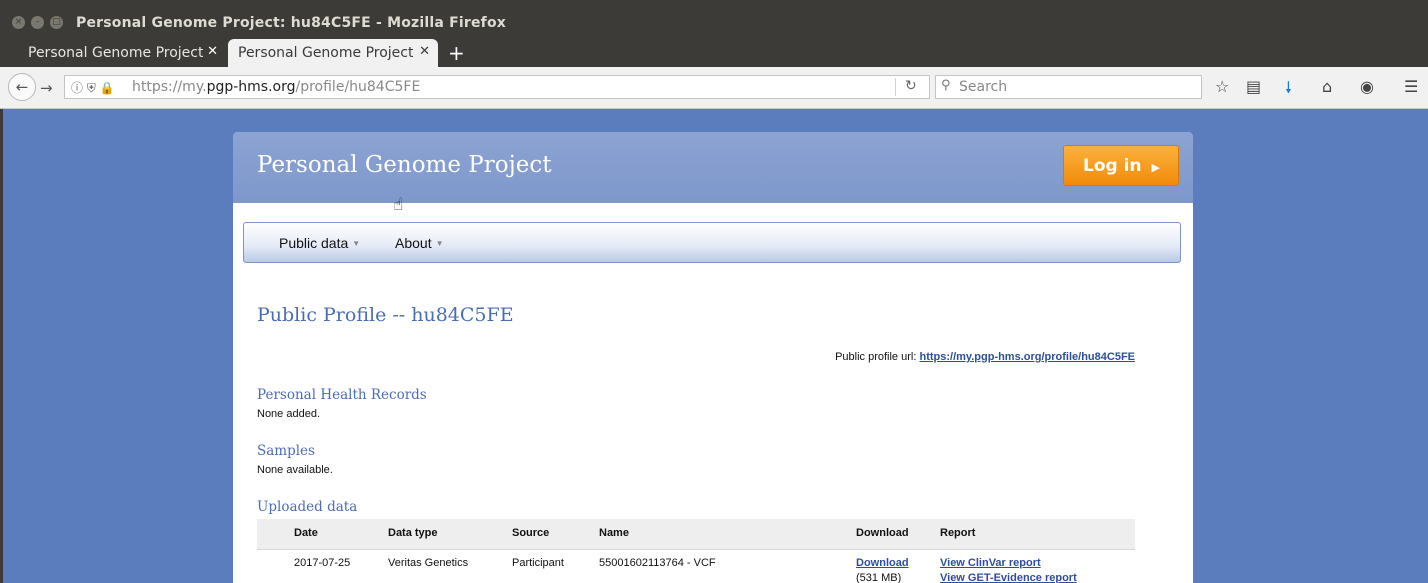 The height and width of the screenshot is (583, 1428). Describe the element at coordinates (322, 563) in the screenshot. I see `cell-date: 2017-07-25` at that location.